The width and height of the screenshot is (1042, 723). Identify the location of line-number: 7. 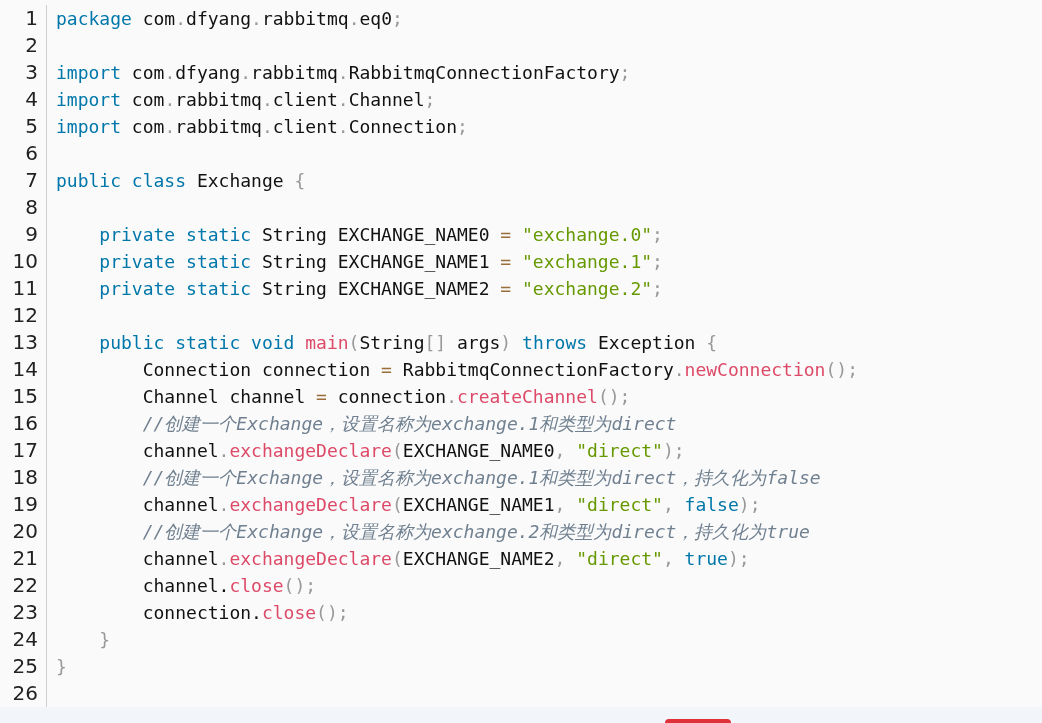
(31, 180).